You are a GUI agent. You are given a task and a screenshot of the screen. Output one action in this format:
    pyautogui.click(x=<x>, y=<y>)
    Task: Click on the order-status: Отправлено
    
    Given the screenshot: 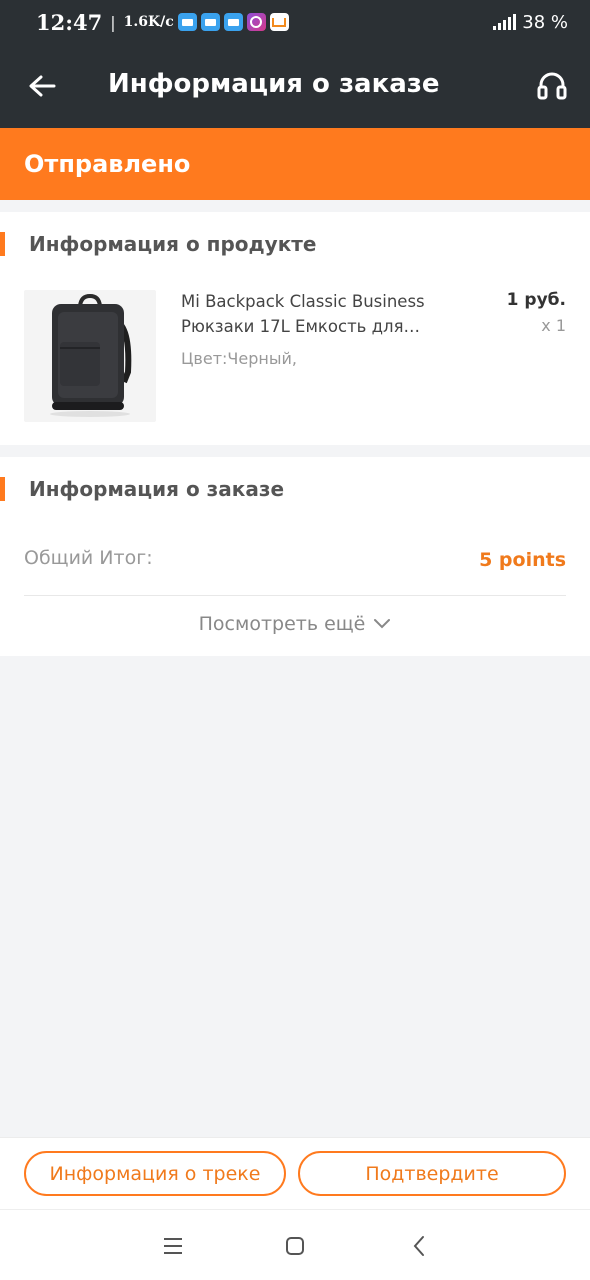 What is the action you would take?
    pyautogui.click(x=107, y=164)
    